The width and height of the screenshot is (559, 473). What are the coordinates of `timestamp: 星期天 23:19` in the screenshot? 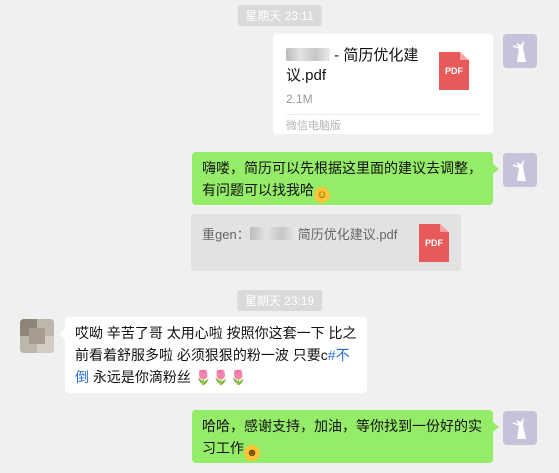 It's located at (279, 300).